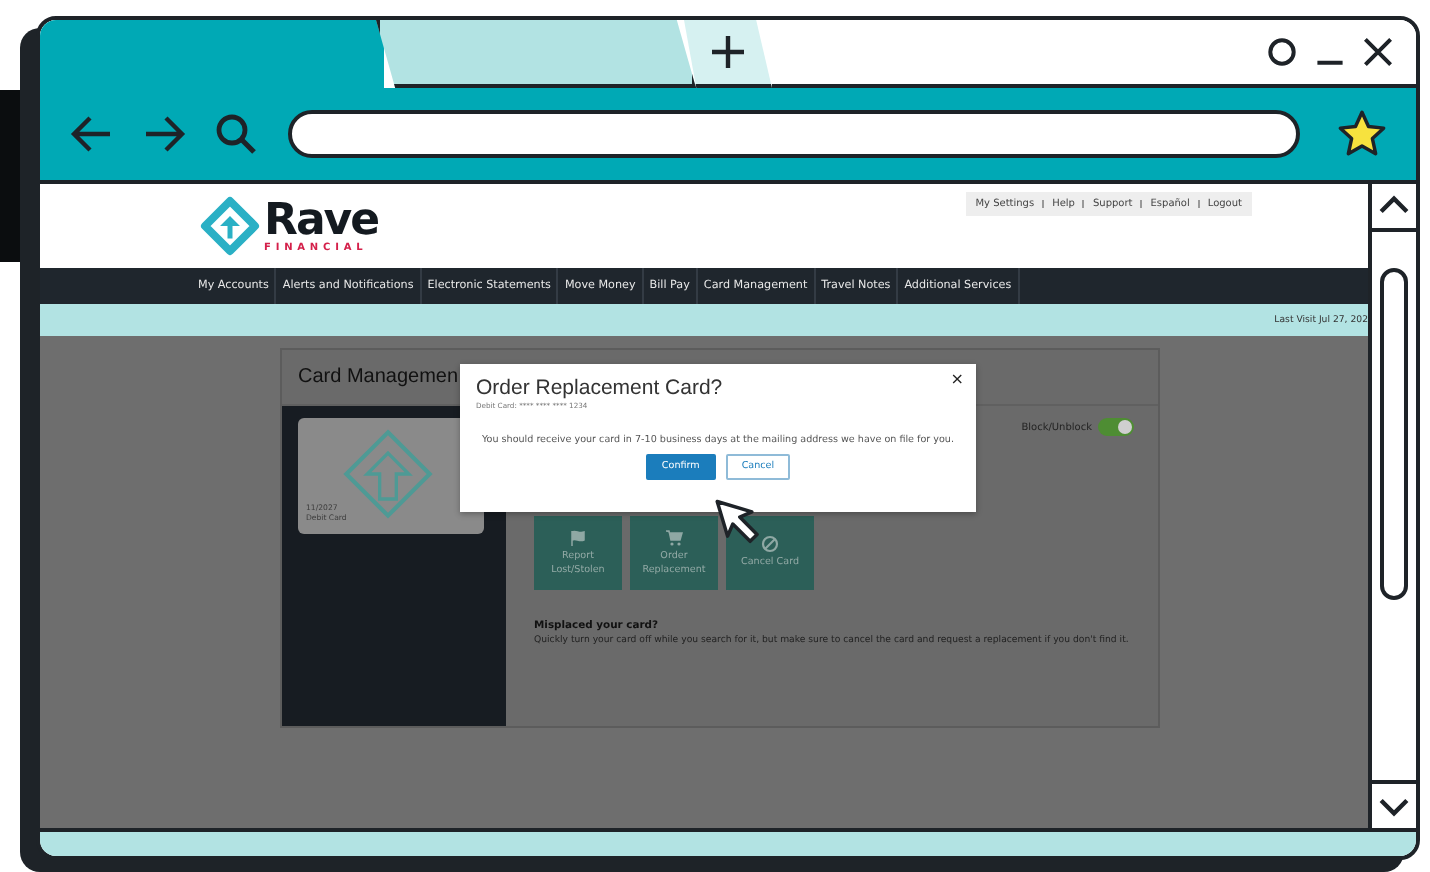 The height and width of the screenshot is (872, 1430). What do you see at coordinates (1116, 427) in the screenshot?
I see `block-toggle` at bounding box center [1116, 427].